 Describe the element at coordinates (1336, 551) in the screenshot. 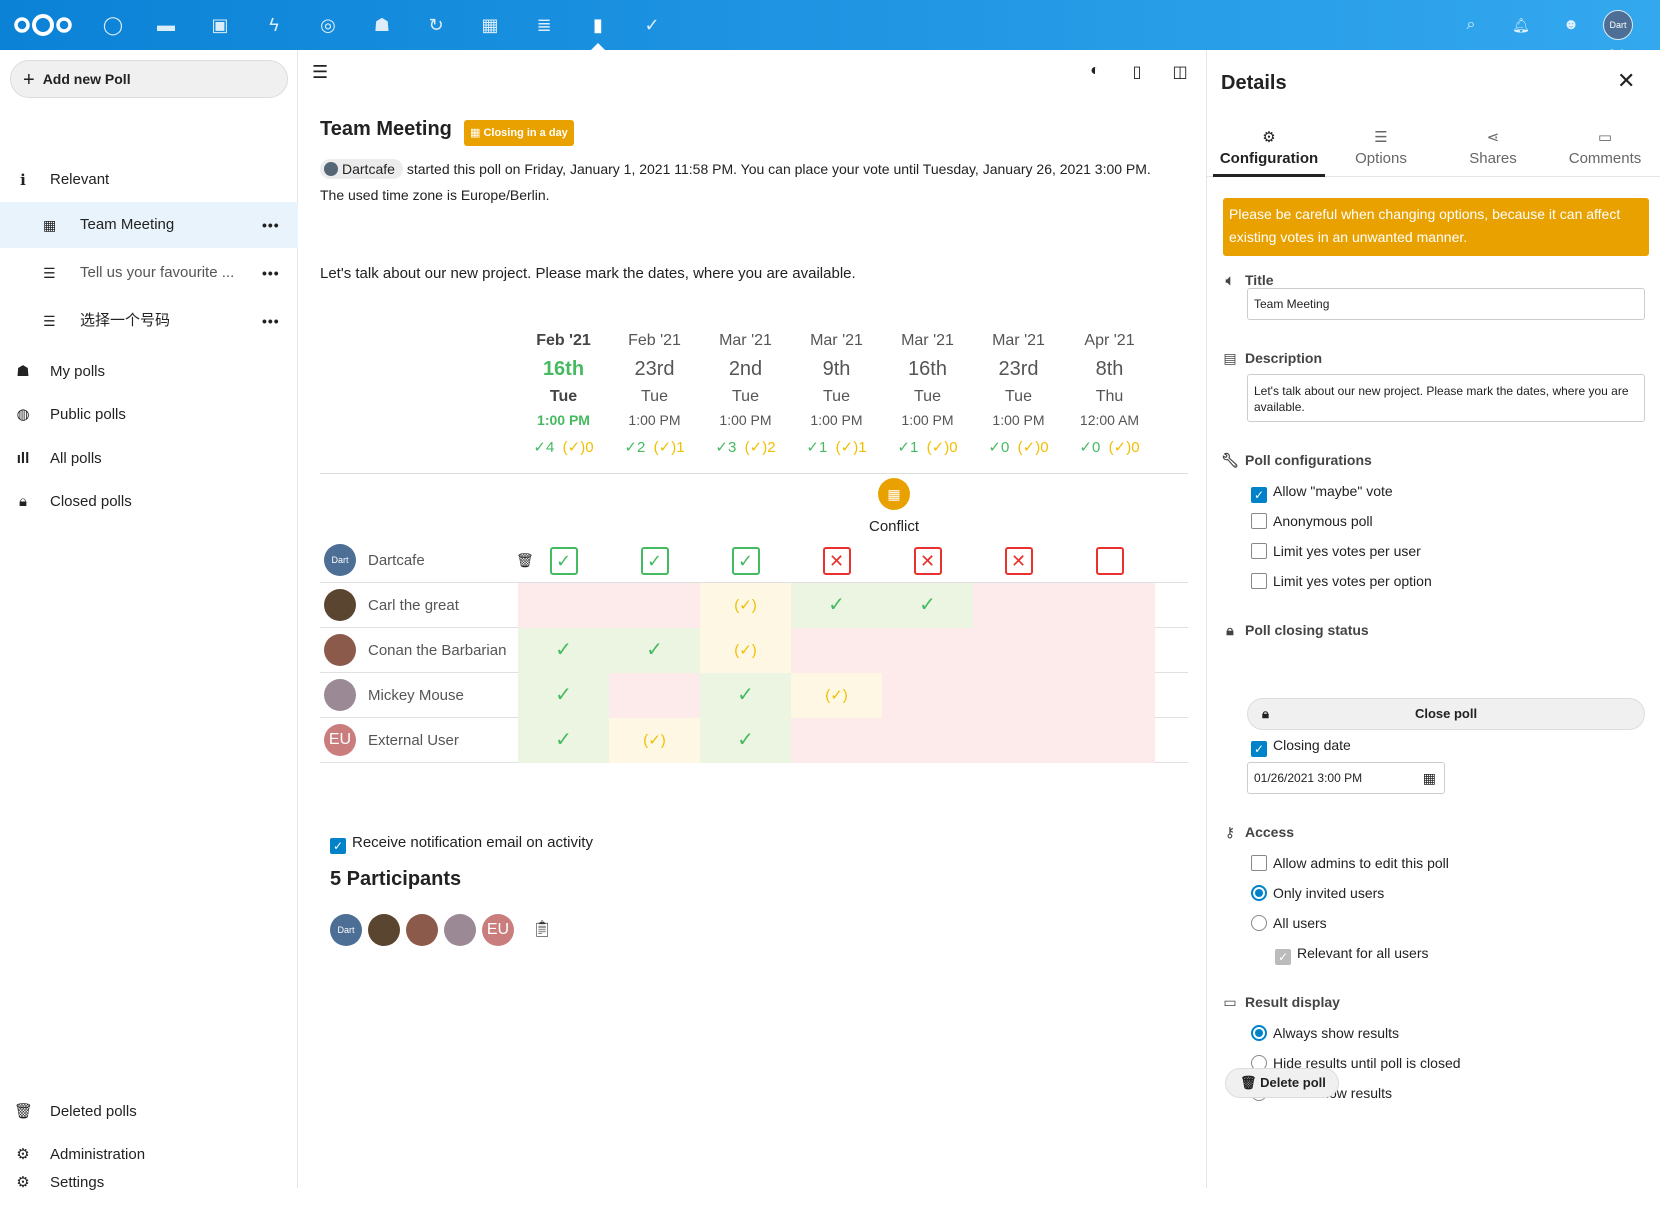

I see `limit-yes-user-checkbox: Limit yes votes per user` at that location.